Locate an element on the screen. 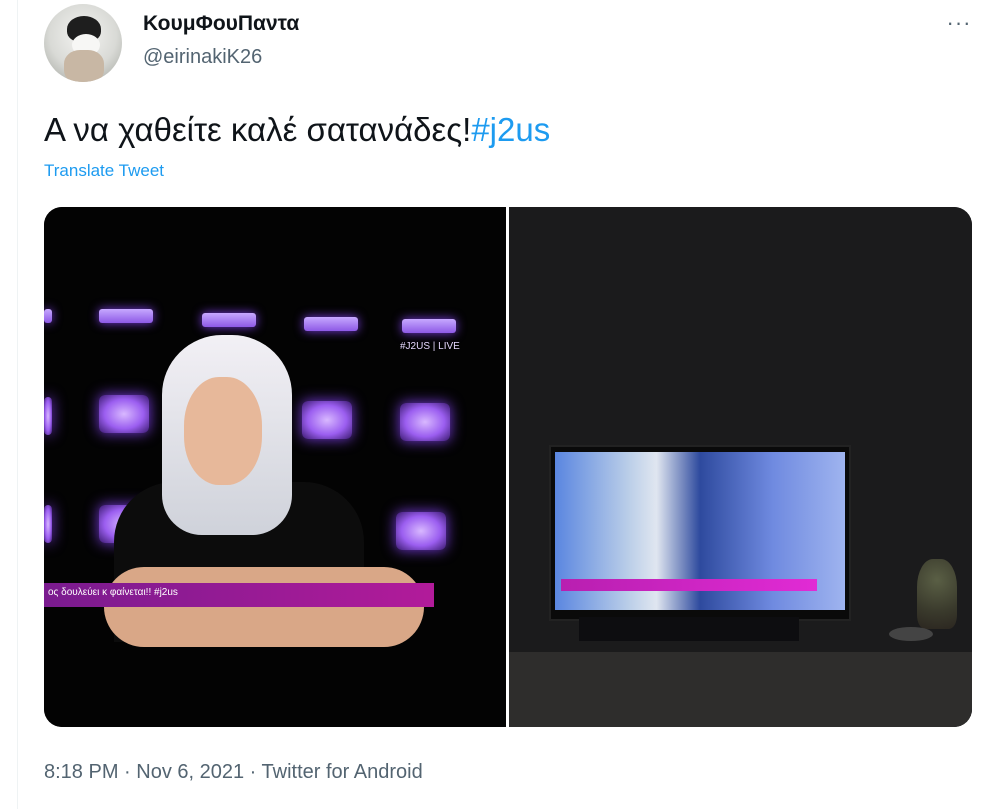 Image resolution: width=1000 pixels, height=809 pixels. television is located at coordinates (700, 533).